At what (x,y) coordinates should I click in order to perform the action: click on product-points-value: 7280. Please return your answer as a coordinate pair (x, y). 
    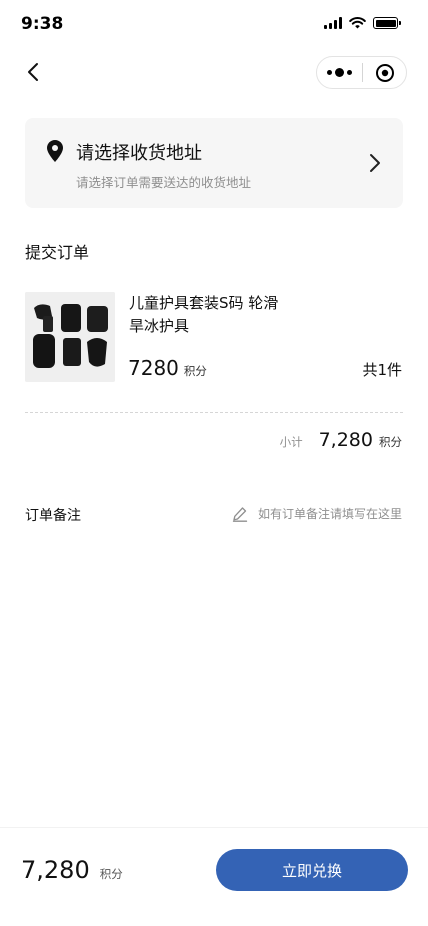
    Looking at the image, I should click on (153, 368).